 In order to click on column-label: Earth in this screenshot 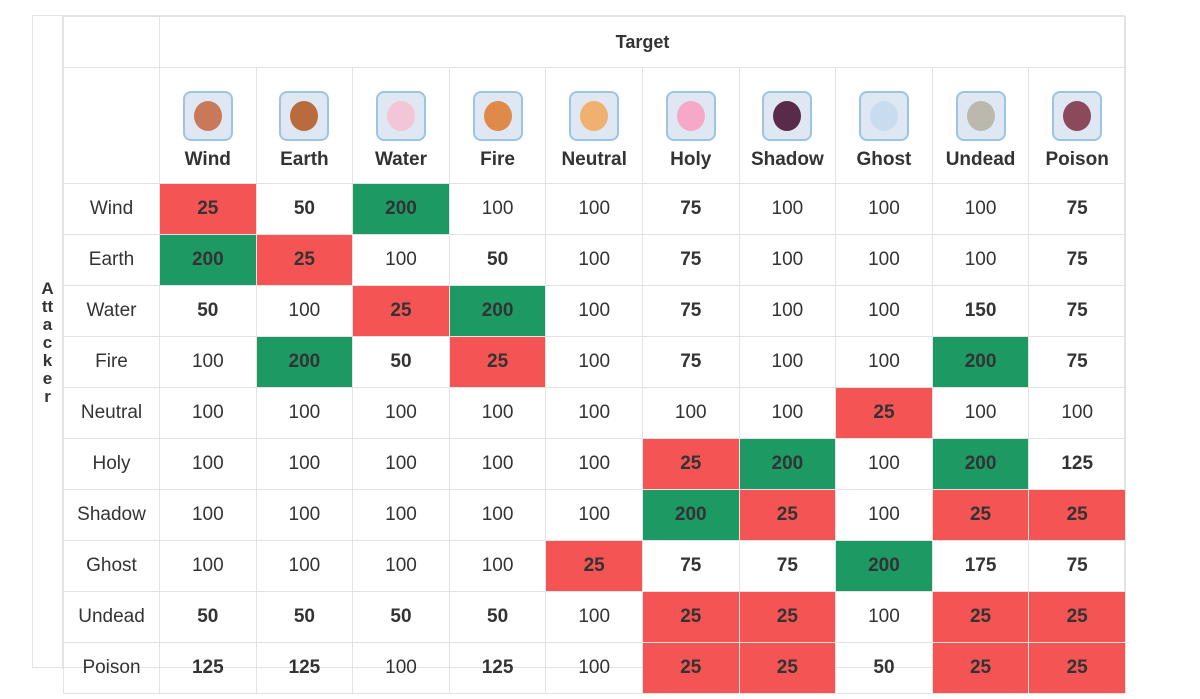, I will do `click(304, 159)`.